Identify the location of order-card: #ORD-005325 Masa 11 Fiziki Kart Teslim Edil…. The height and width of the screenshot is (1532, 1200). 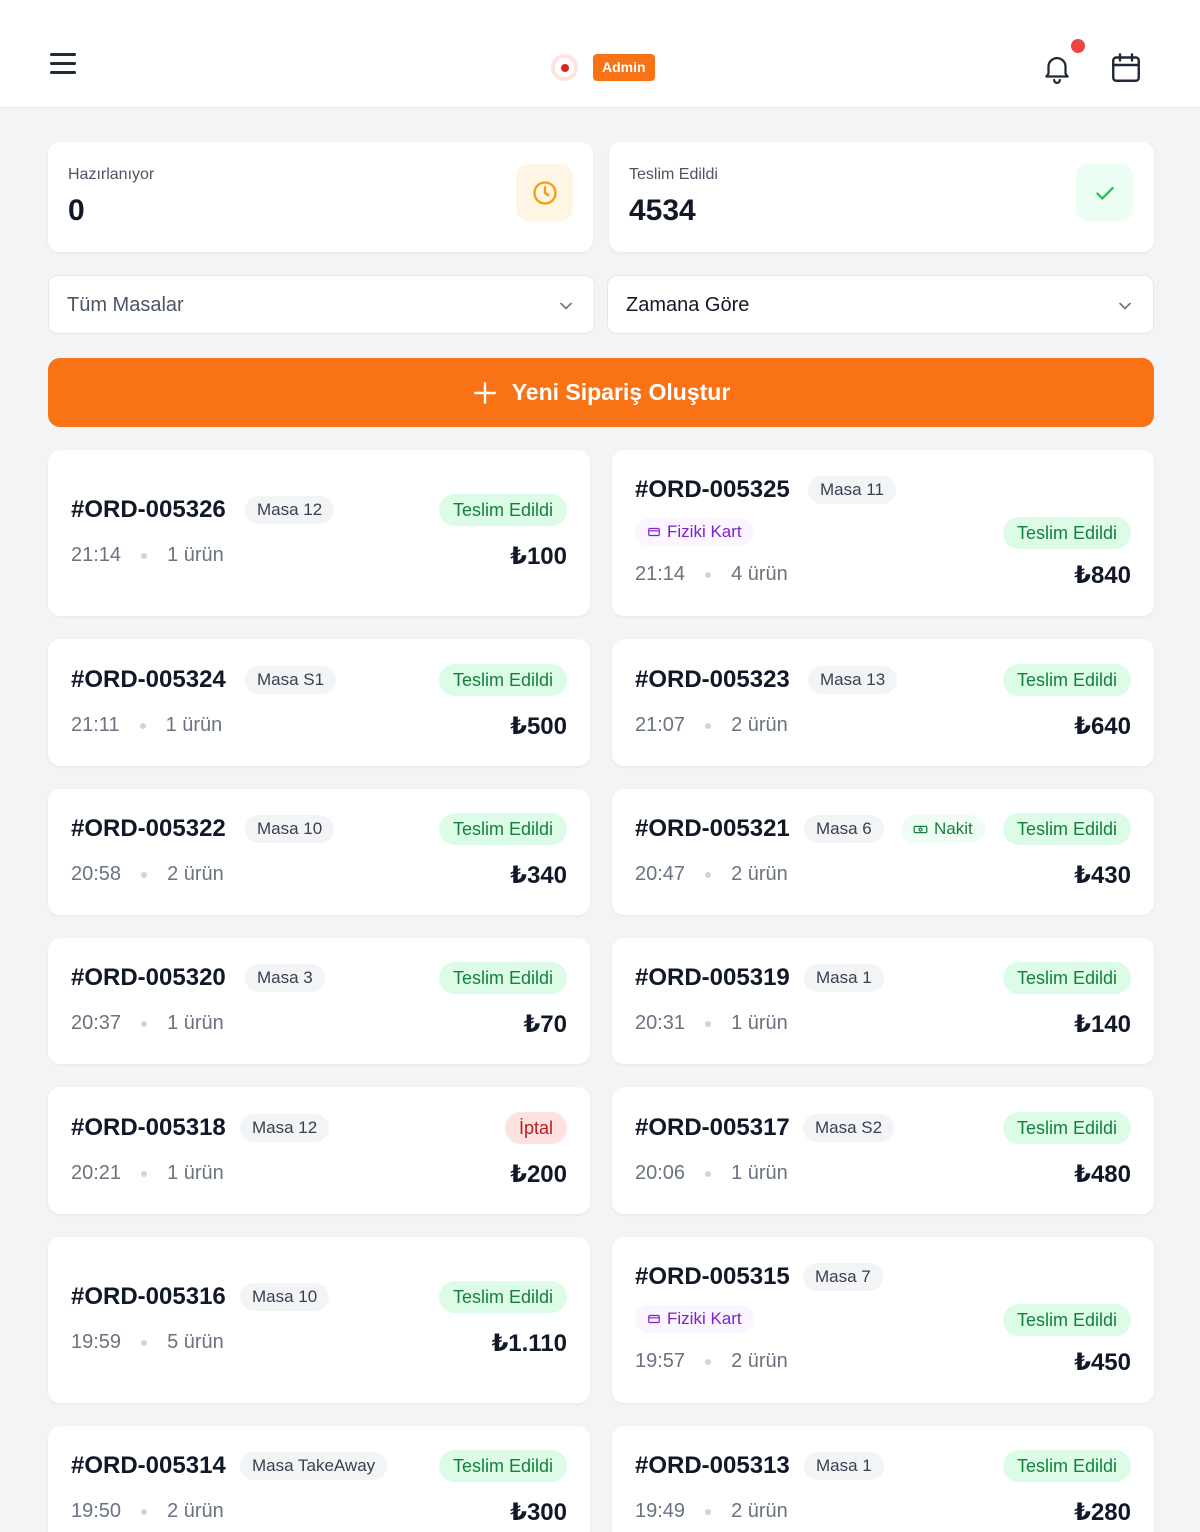
(883, 533).